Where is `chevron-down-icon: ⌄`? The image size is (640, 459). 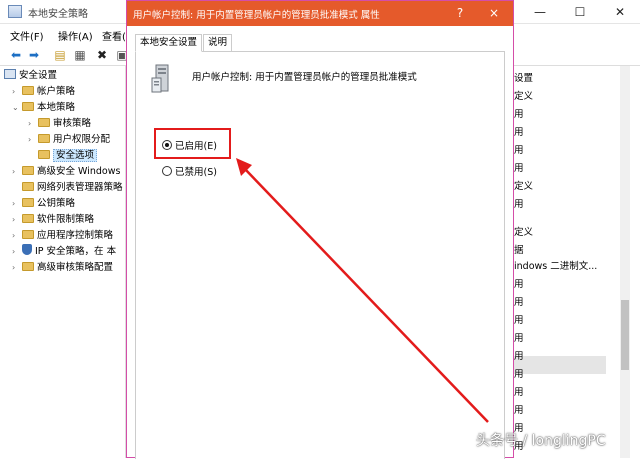 chevron-down-icon: ⌄ is located at coordinates (17, 108).